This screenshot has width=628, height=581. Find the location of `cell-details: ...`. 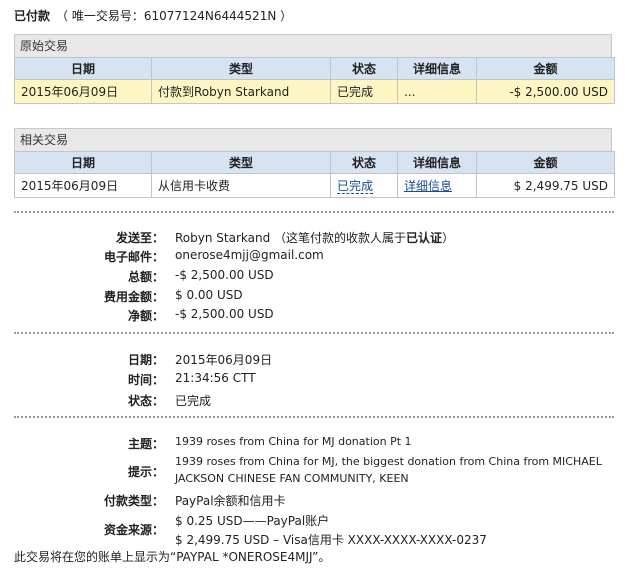

cell-details: ... is located at coordinates (437, 91).